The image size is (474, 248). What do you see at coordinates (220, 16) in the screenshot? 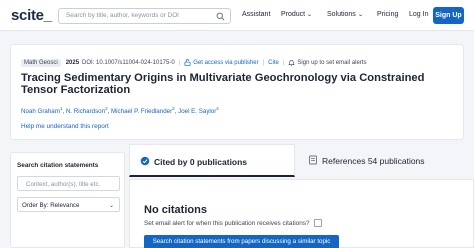
I see `search-icon` at bounding box center [220, 16].